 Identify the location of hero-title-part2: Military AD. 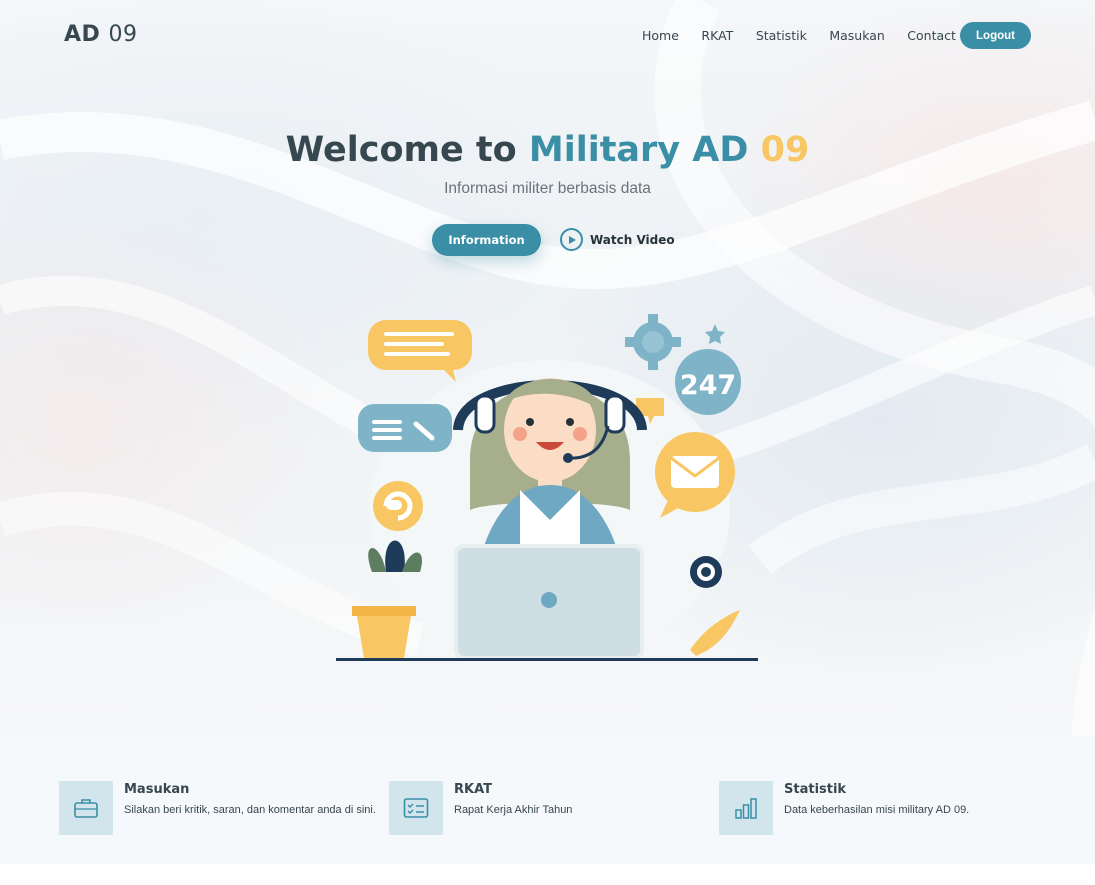
(638, 150).